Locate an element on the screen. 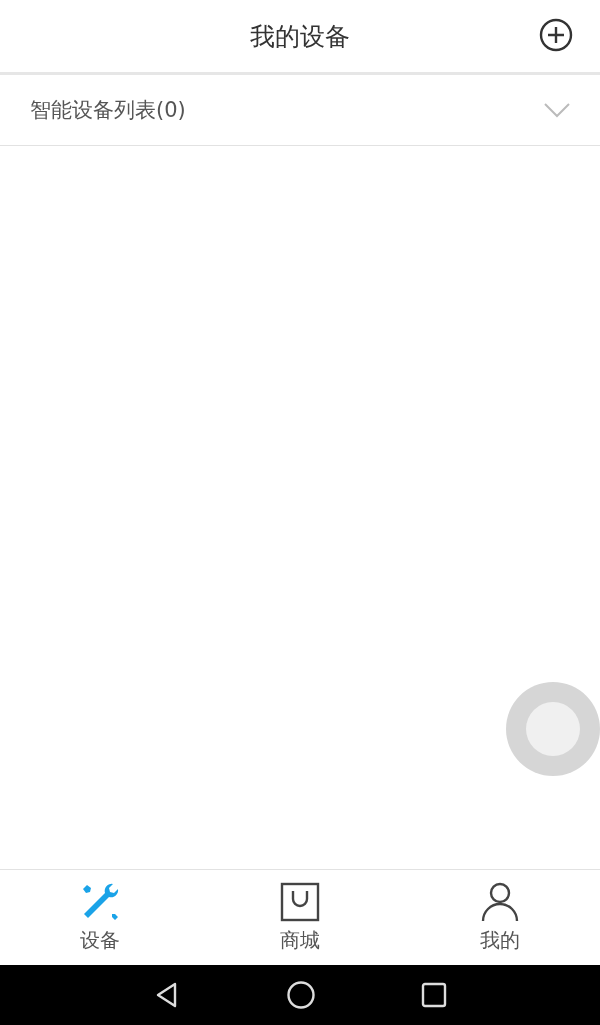 This screenshot has height=1025, width=600. recents-icon is located at coordinates (434, 995).